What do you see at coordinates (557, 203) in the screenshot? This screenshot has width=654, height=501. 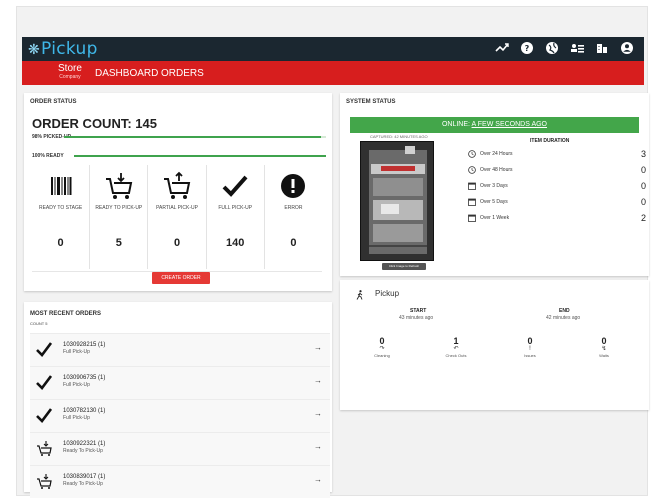 I see `duration-row: Over 5 Days 0` at bounding box center [557, 203].